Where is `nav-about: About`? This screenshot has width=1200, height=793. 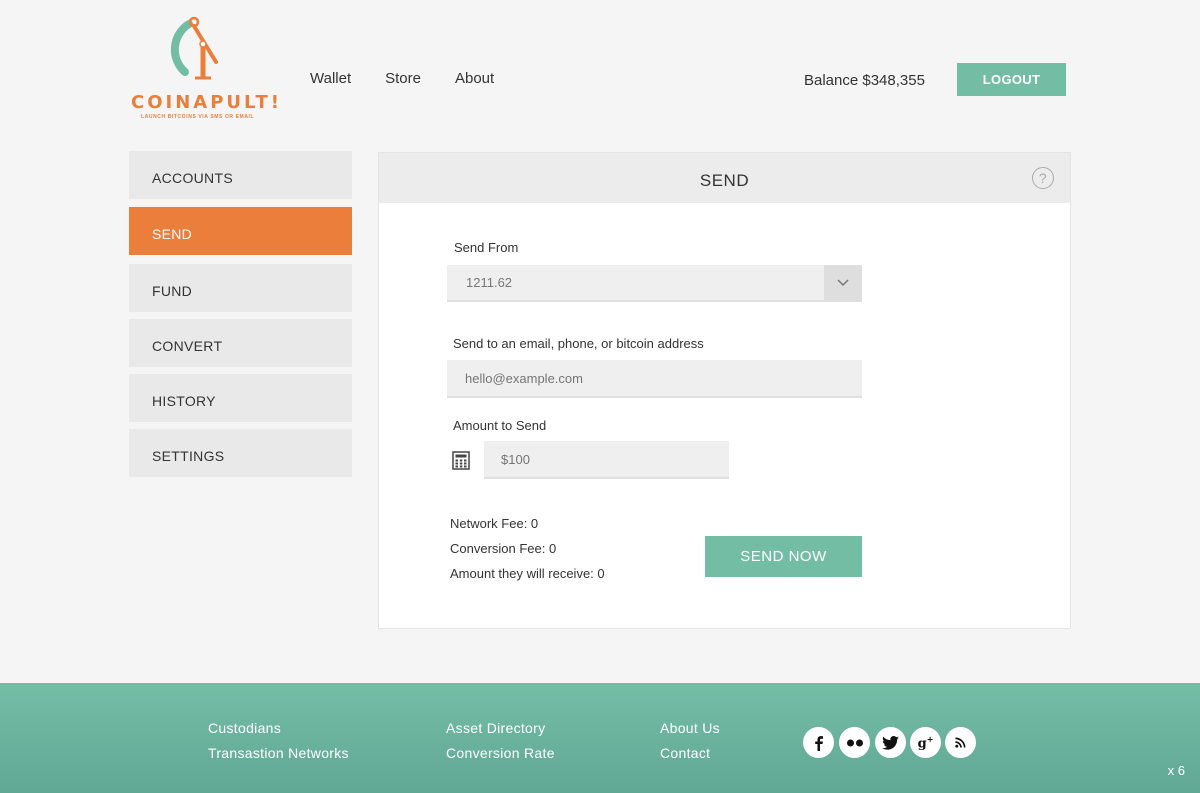 nav-about: About is located at coordinates (474, 78).